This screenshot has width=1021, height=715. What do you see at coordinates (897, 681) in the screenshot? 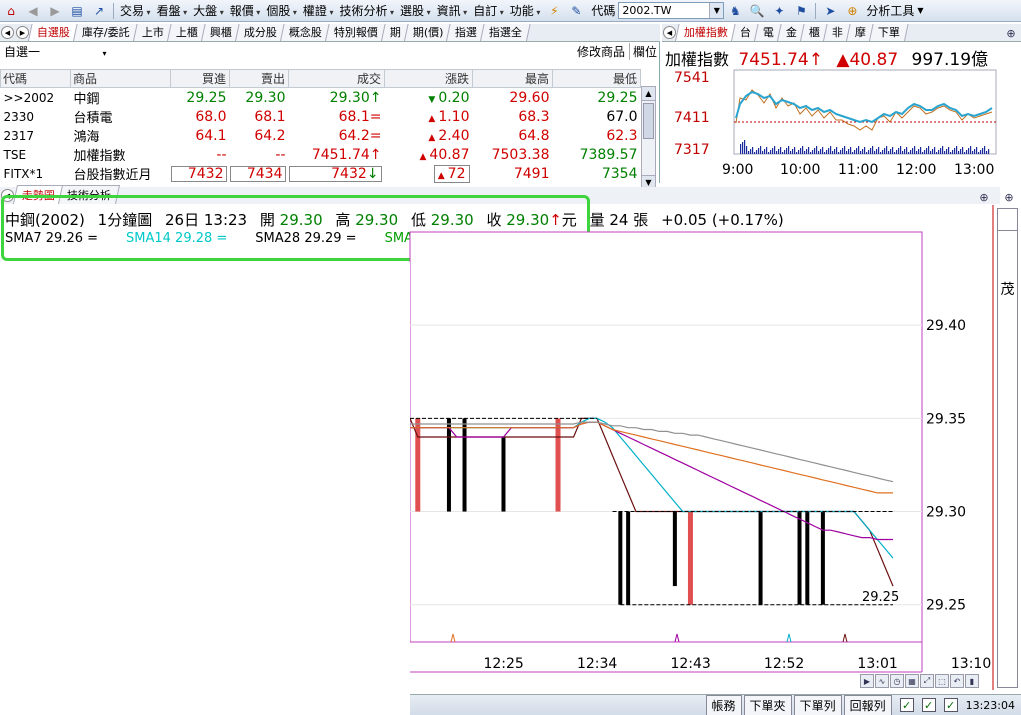
I see `period-icon: ◷` at bounding box center [897, 681].